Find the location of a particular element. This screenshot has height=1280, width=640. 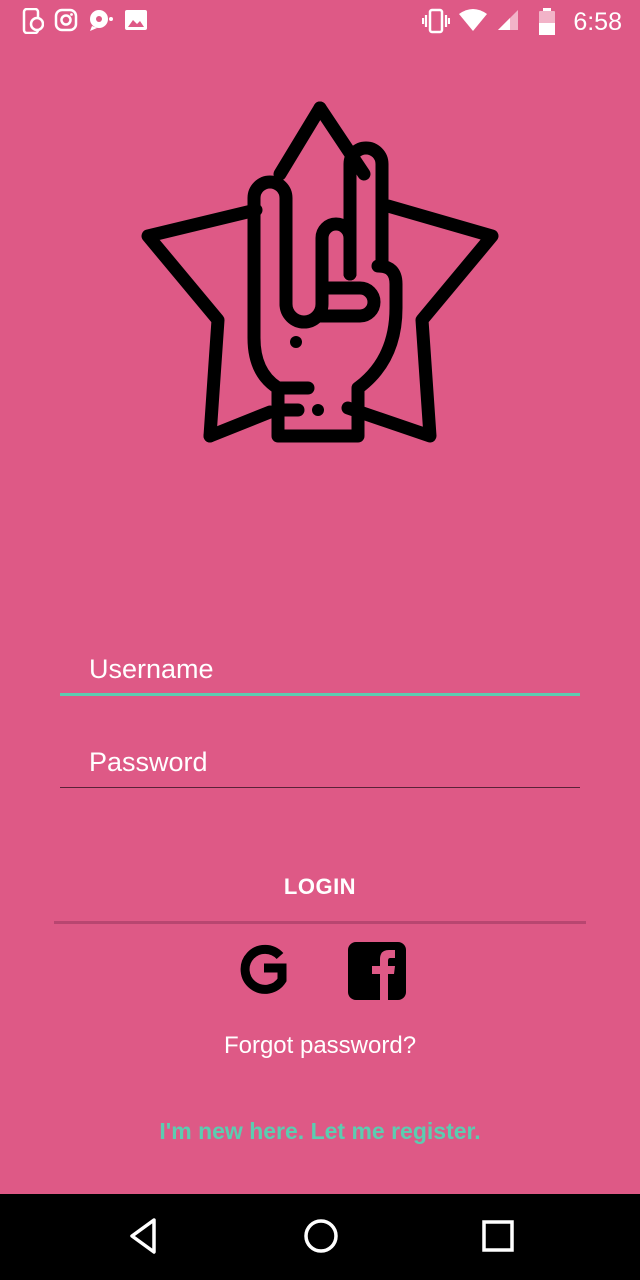

username-input is located at coordinates (320, 671).